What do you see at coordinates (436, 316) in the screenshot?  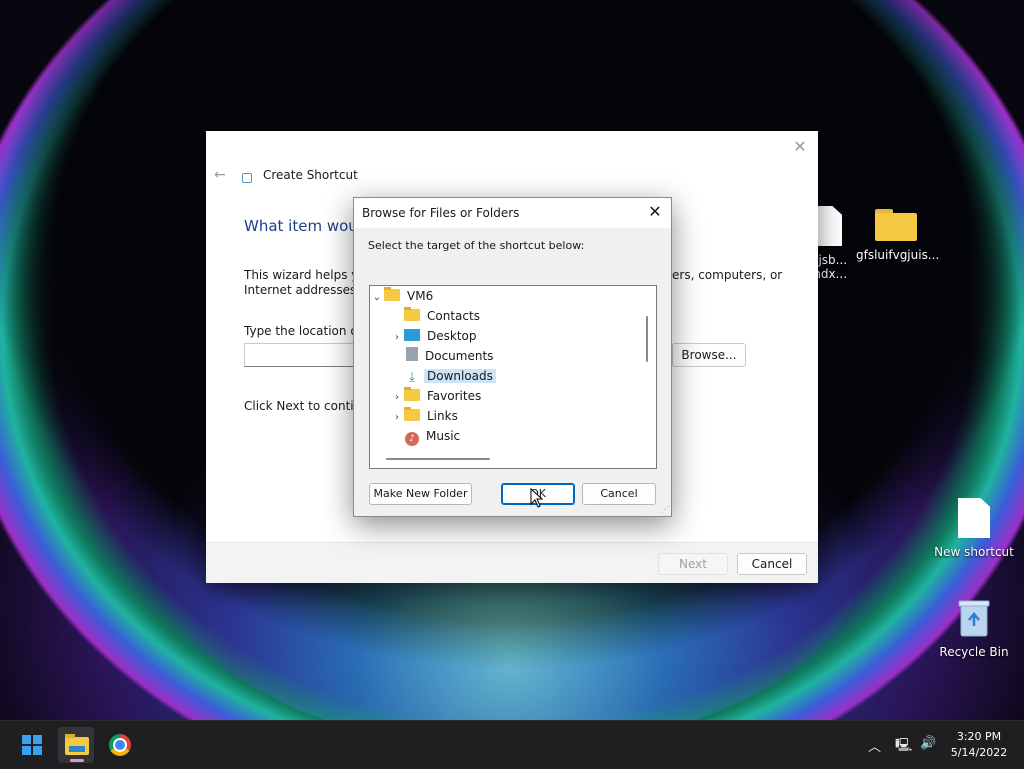 I see `tree-item-contacts: Contacts` at bounding box center [436, 316].